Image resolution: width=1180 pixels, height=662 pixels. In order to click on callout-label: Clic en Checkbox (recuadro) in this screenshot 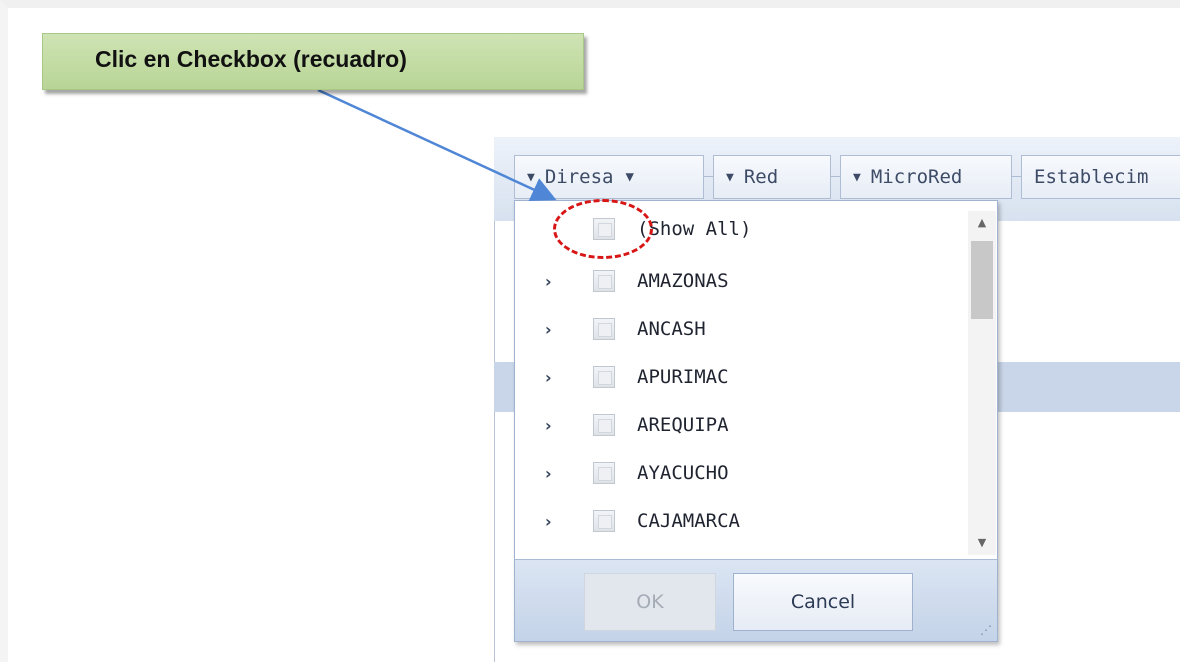, I will do `click(313, 61)`.